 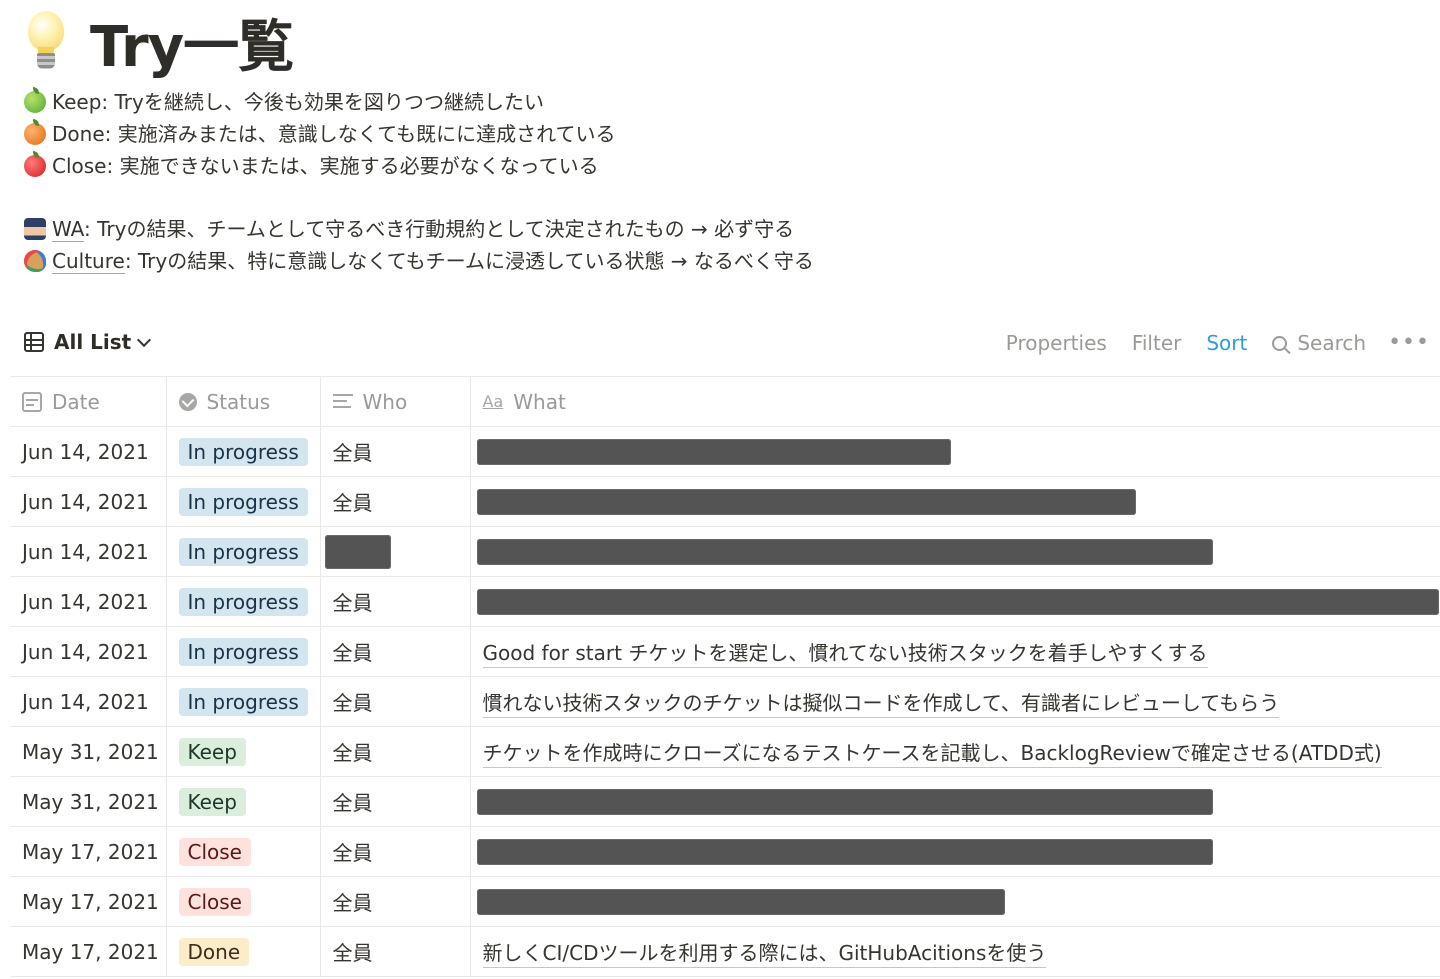 I want to click on legend-done-text: Done: 実施済みまたは、意識しなくても既にに達成されている, so click(x=334, y=134).